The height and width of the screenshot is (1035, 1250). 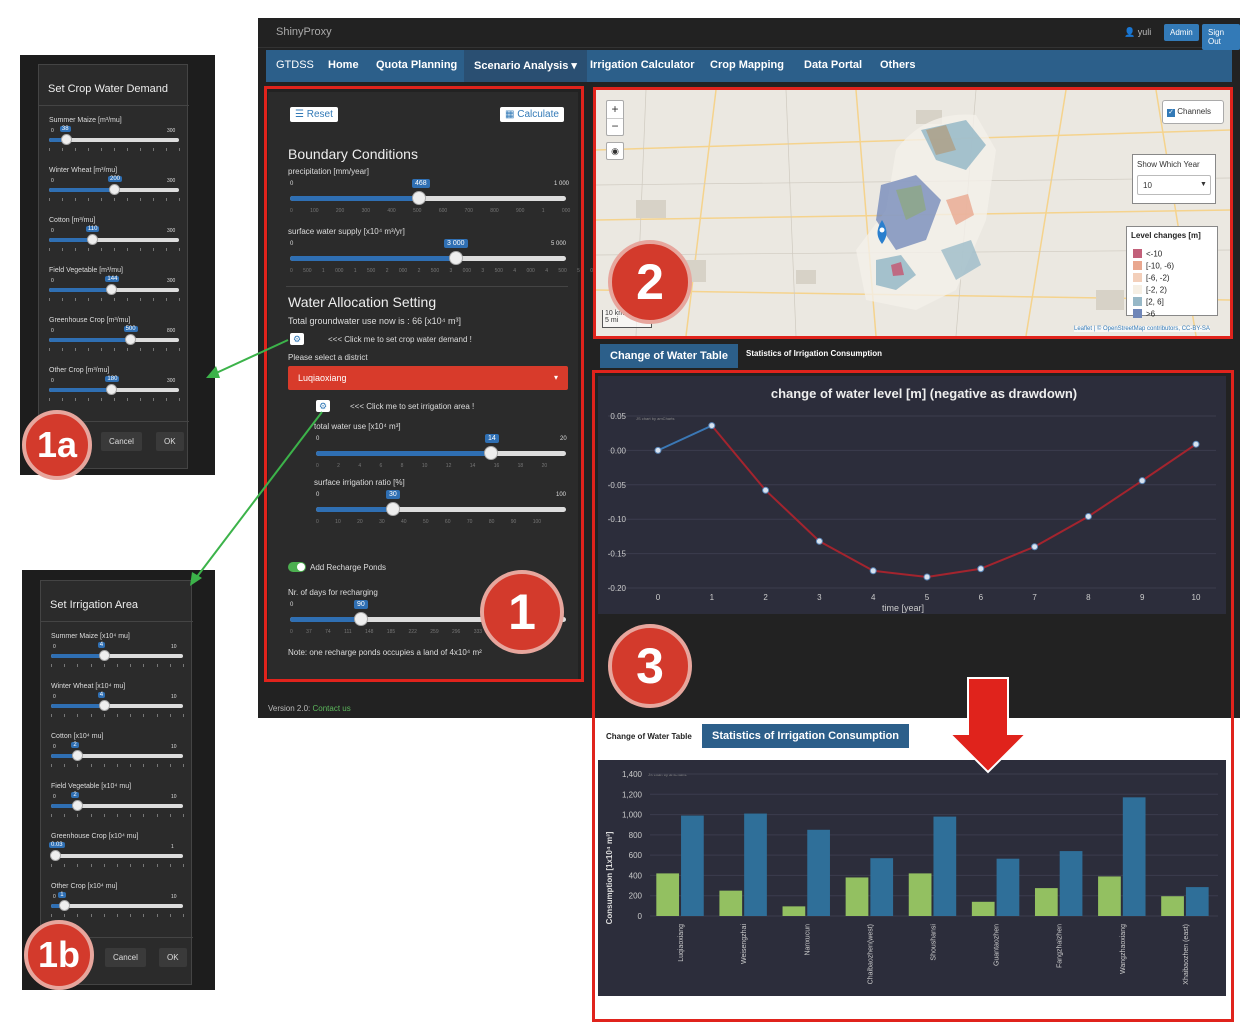 I want to click on crop-slider-label: Cotton [m³/mu], so click(x=72, y=220).